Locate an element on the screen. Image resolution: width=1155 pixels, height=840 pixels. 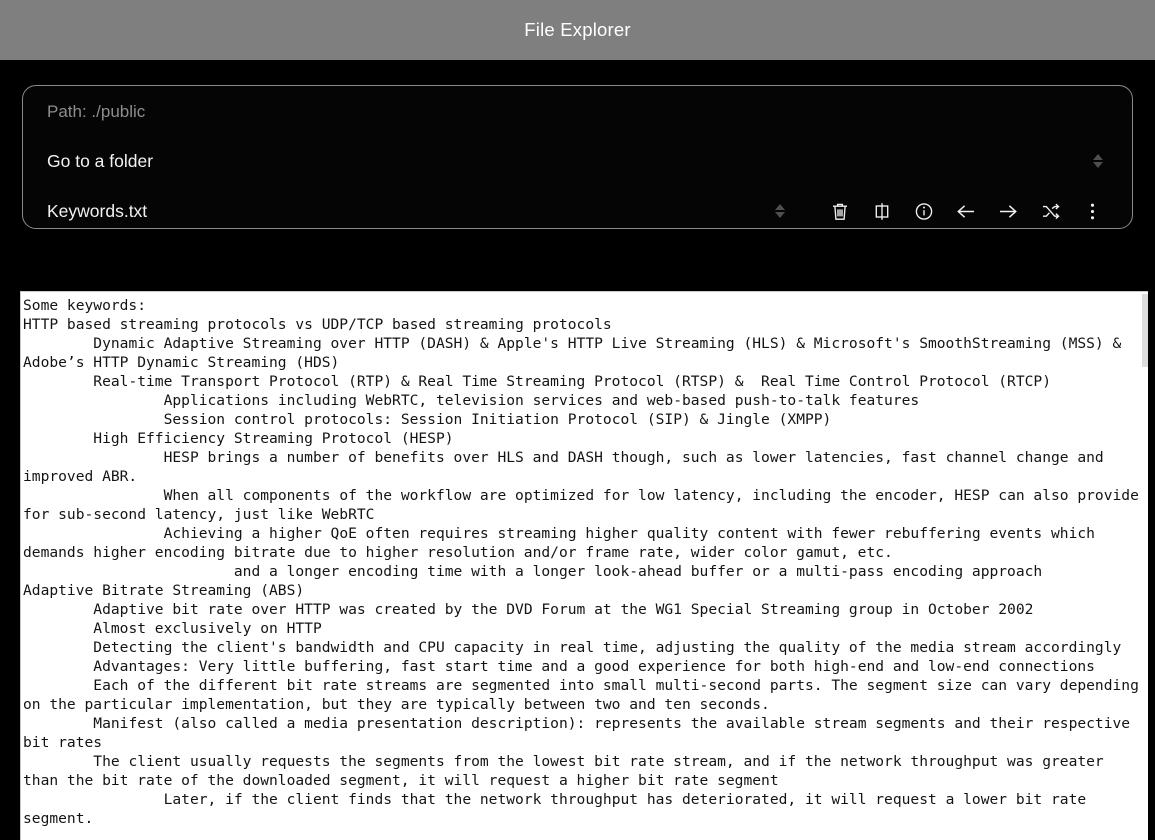
info-icon is located at coordinates (924, 211).